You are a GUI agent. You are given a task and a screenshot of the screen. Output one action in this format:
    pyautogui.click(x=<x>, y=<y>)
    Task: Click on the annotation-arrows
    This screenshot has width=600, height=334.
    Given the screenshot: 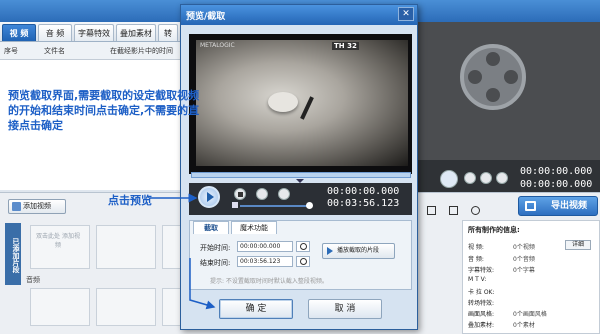 What is the action you would take?
    pyautogui.click(x=183, y=251)
    